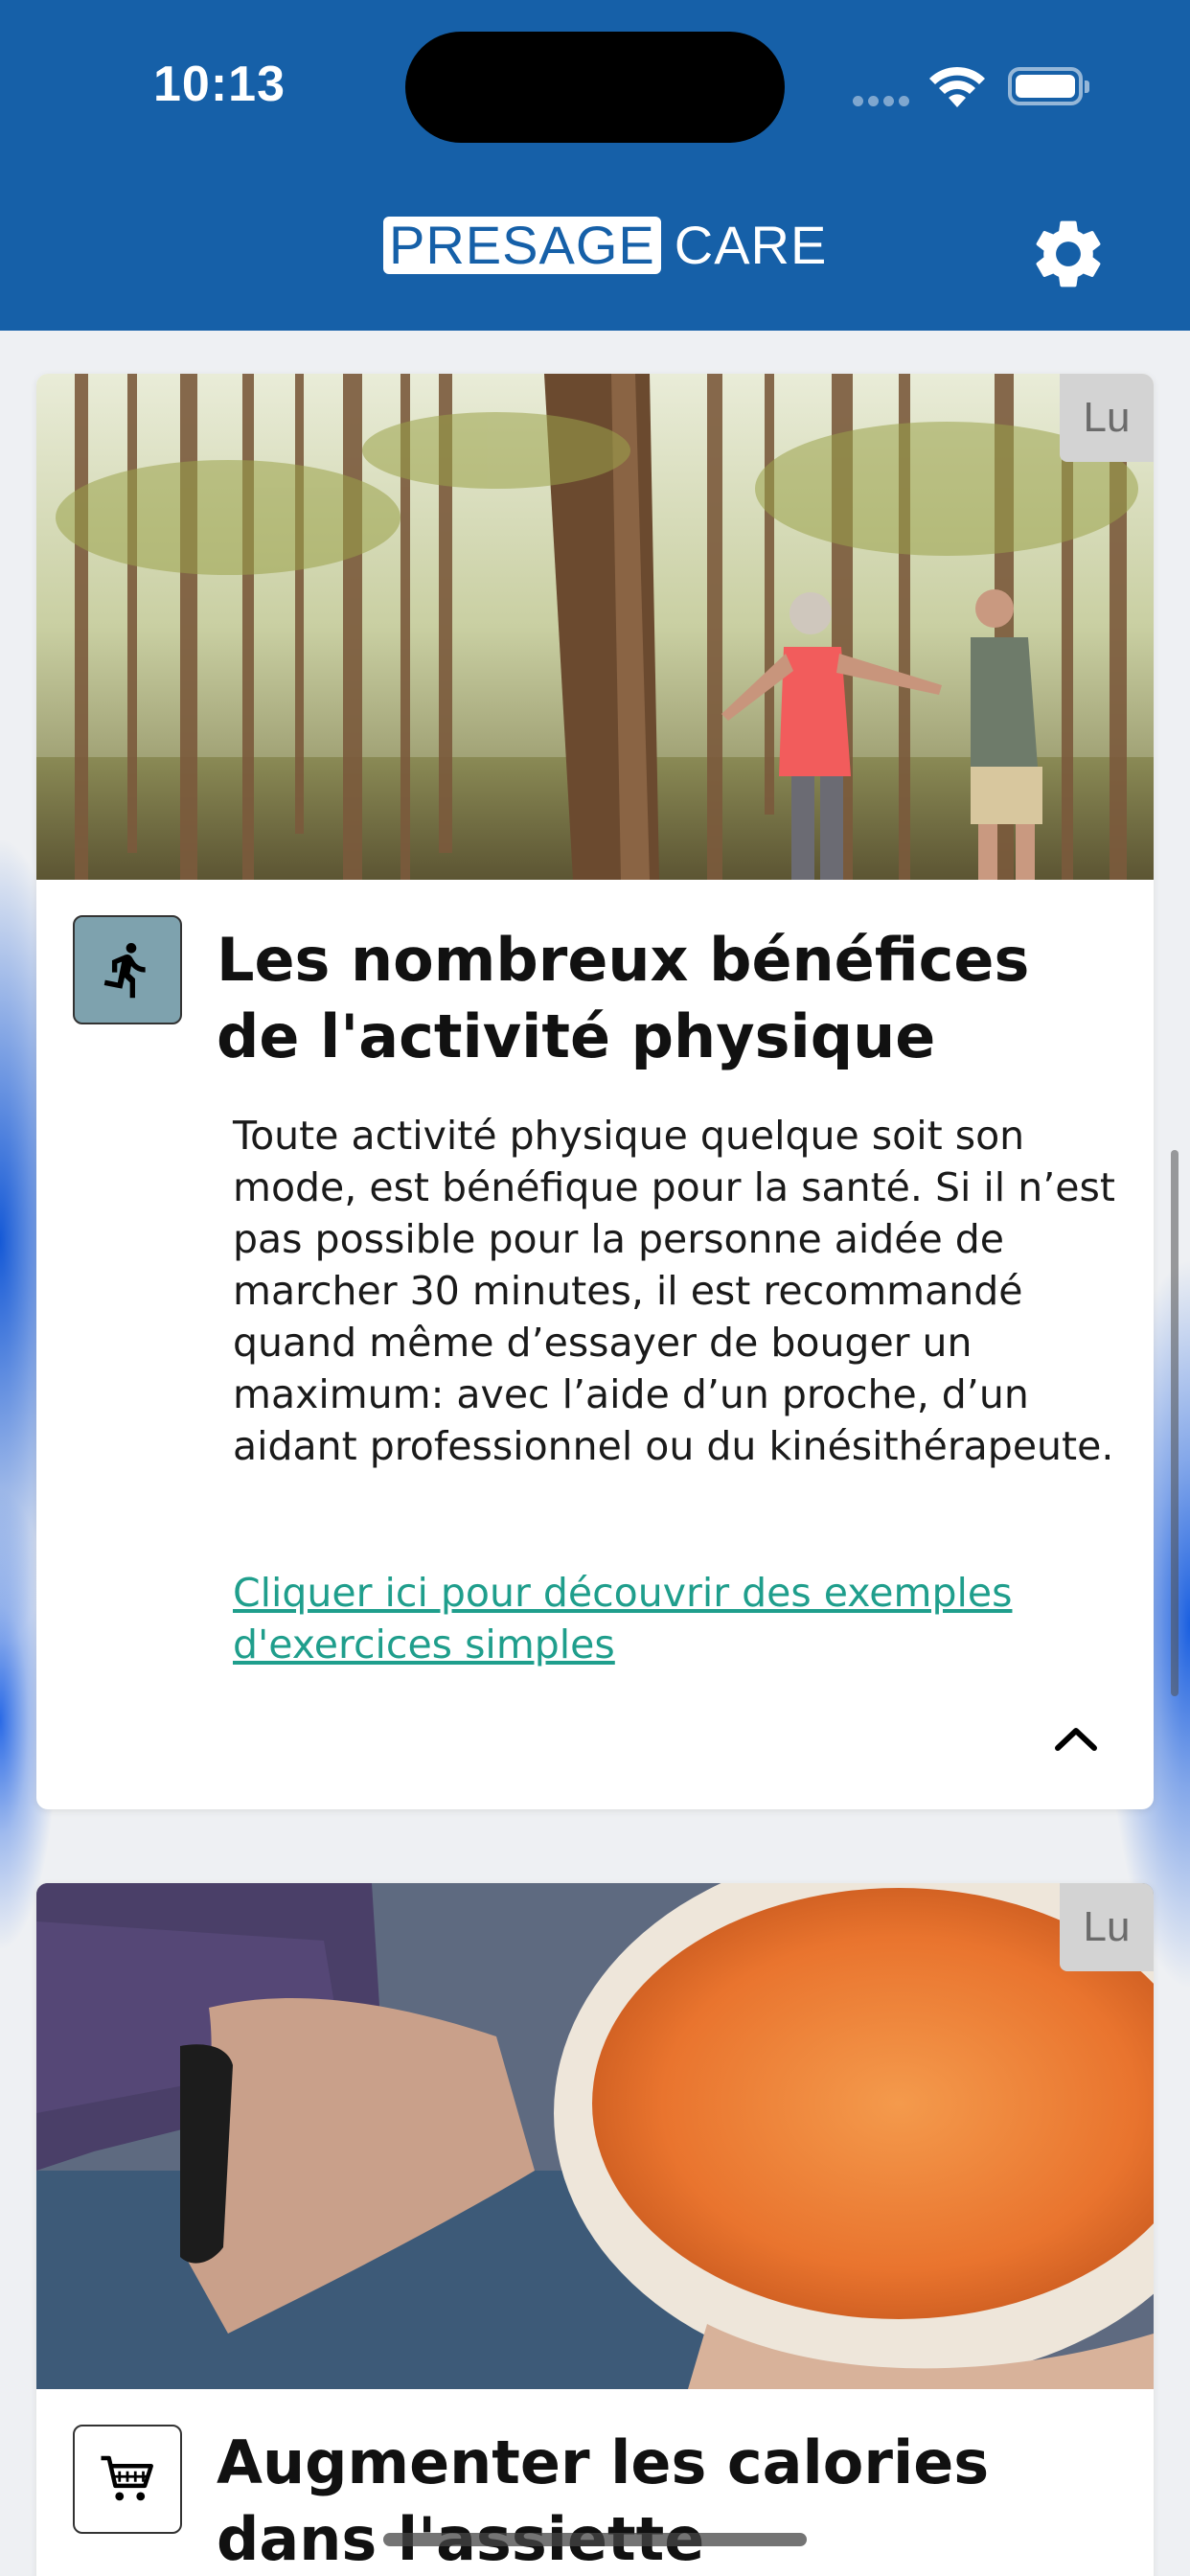 This screenshot has height=2576, width=1190. What do you see at coordinates (1048, 86) in the screenshot?
I see `battery-icon` at bounding box center [1048, 86].